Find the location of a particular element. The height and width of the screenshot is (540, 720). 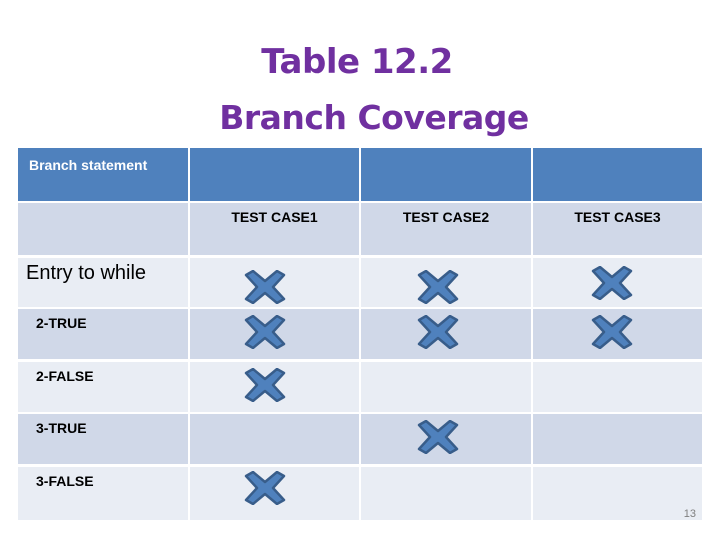

table-cell: TEST CASE3 is located at coordinates (617, 229).